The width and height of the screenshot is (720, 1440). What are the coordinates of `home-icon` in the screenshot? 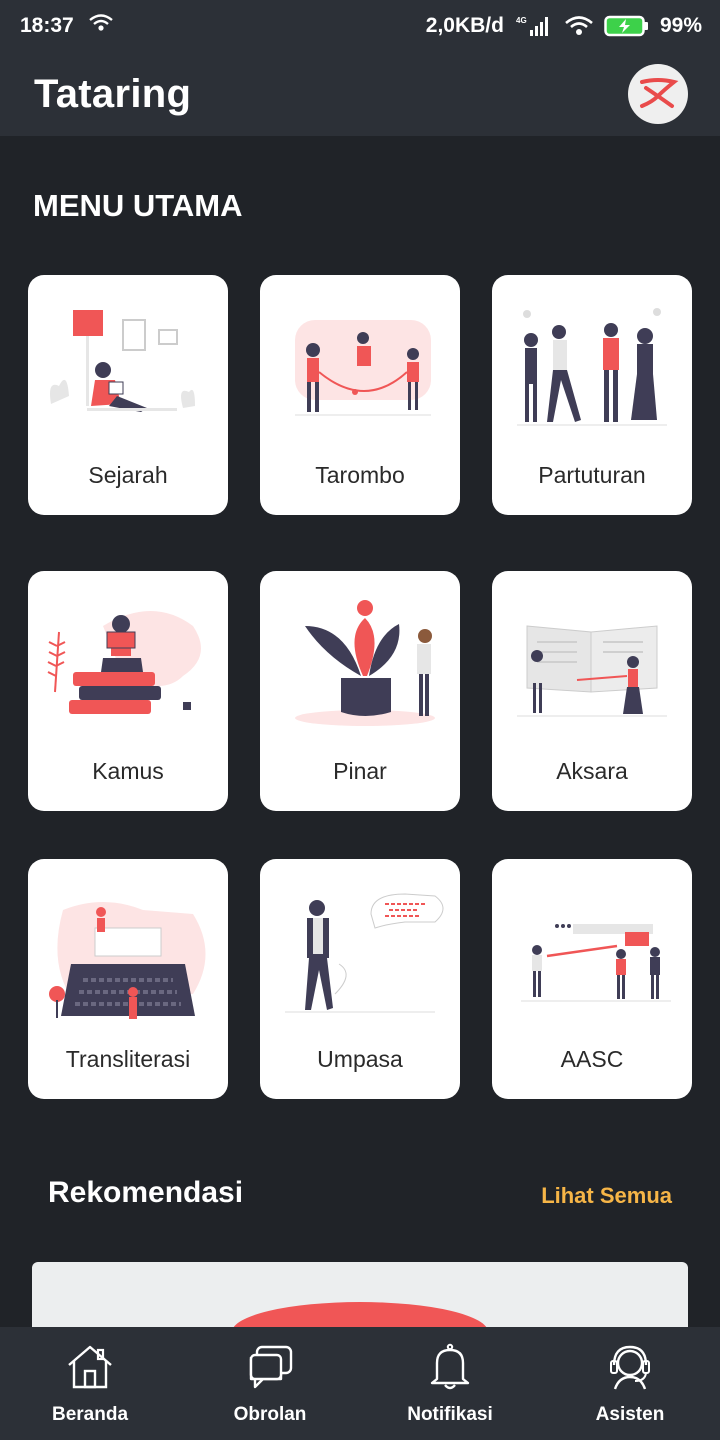 It's located at (90, 1369).